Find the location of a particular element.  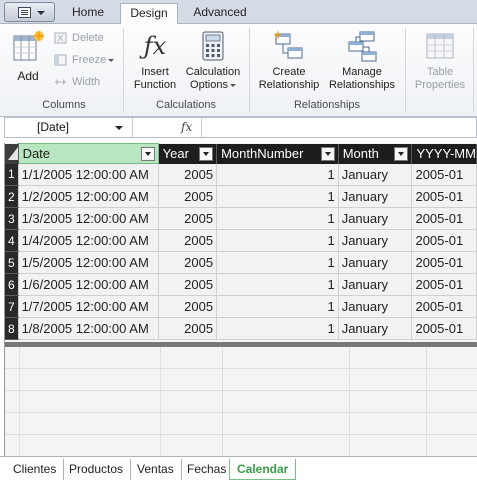

row-header: 4 is located at coordinates (12, 240).